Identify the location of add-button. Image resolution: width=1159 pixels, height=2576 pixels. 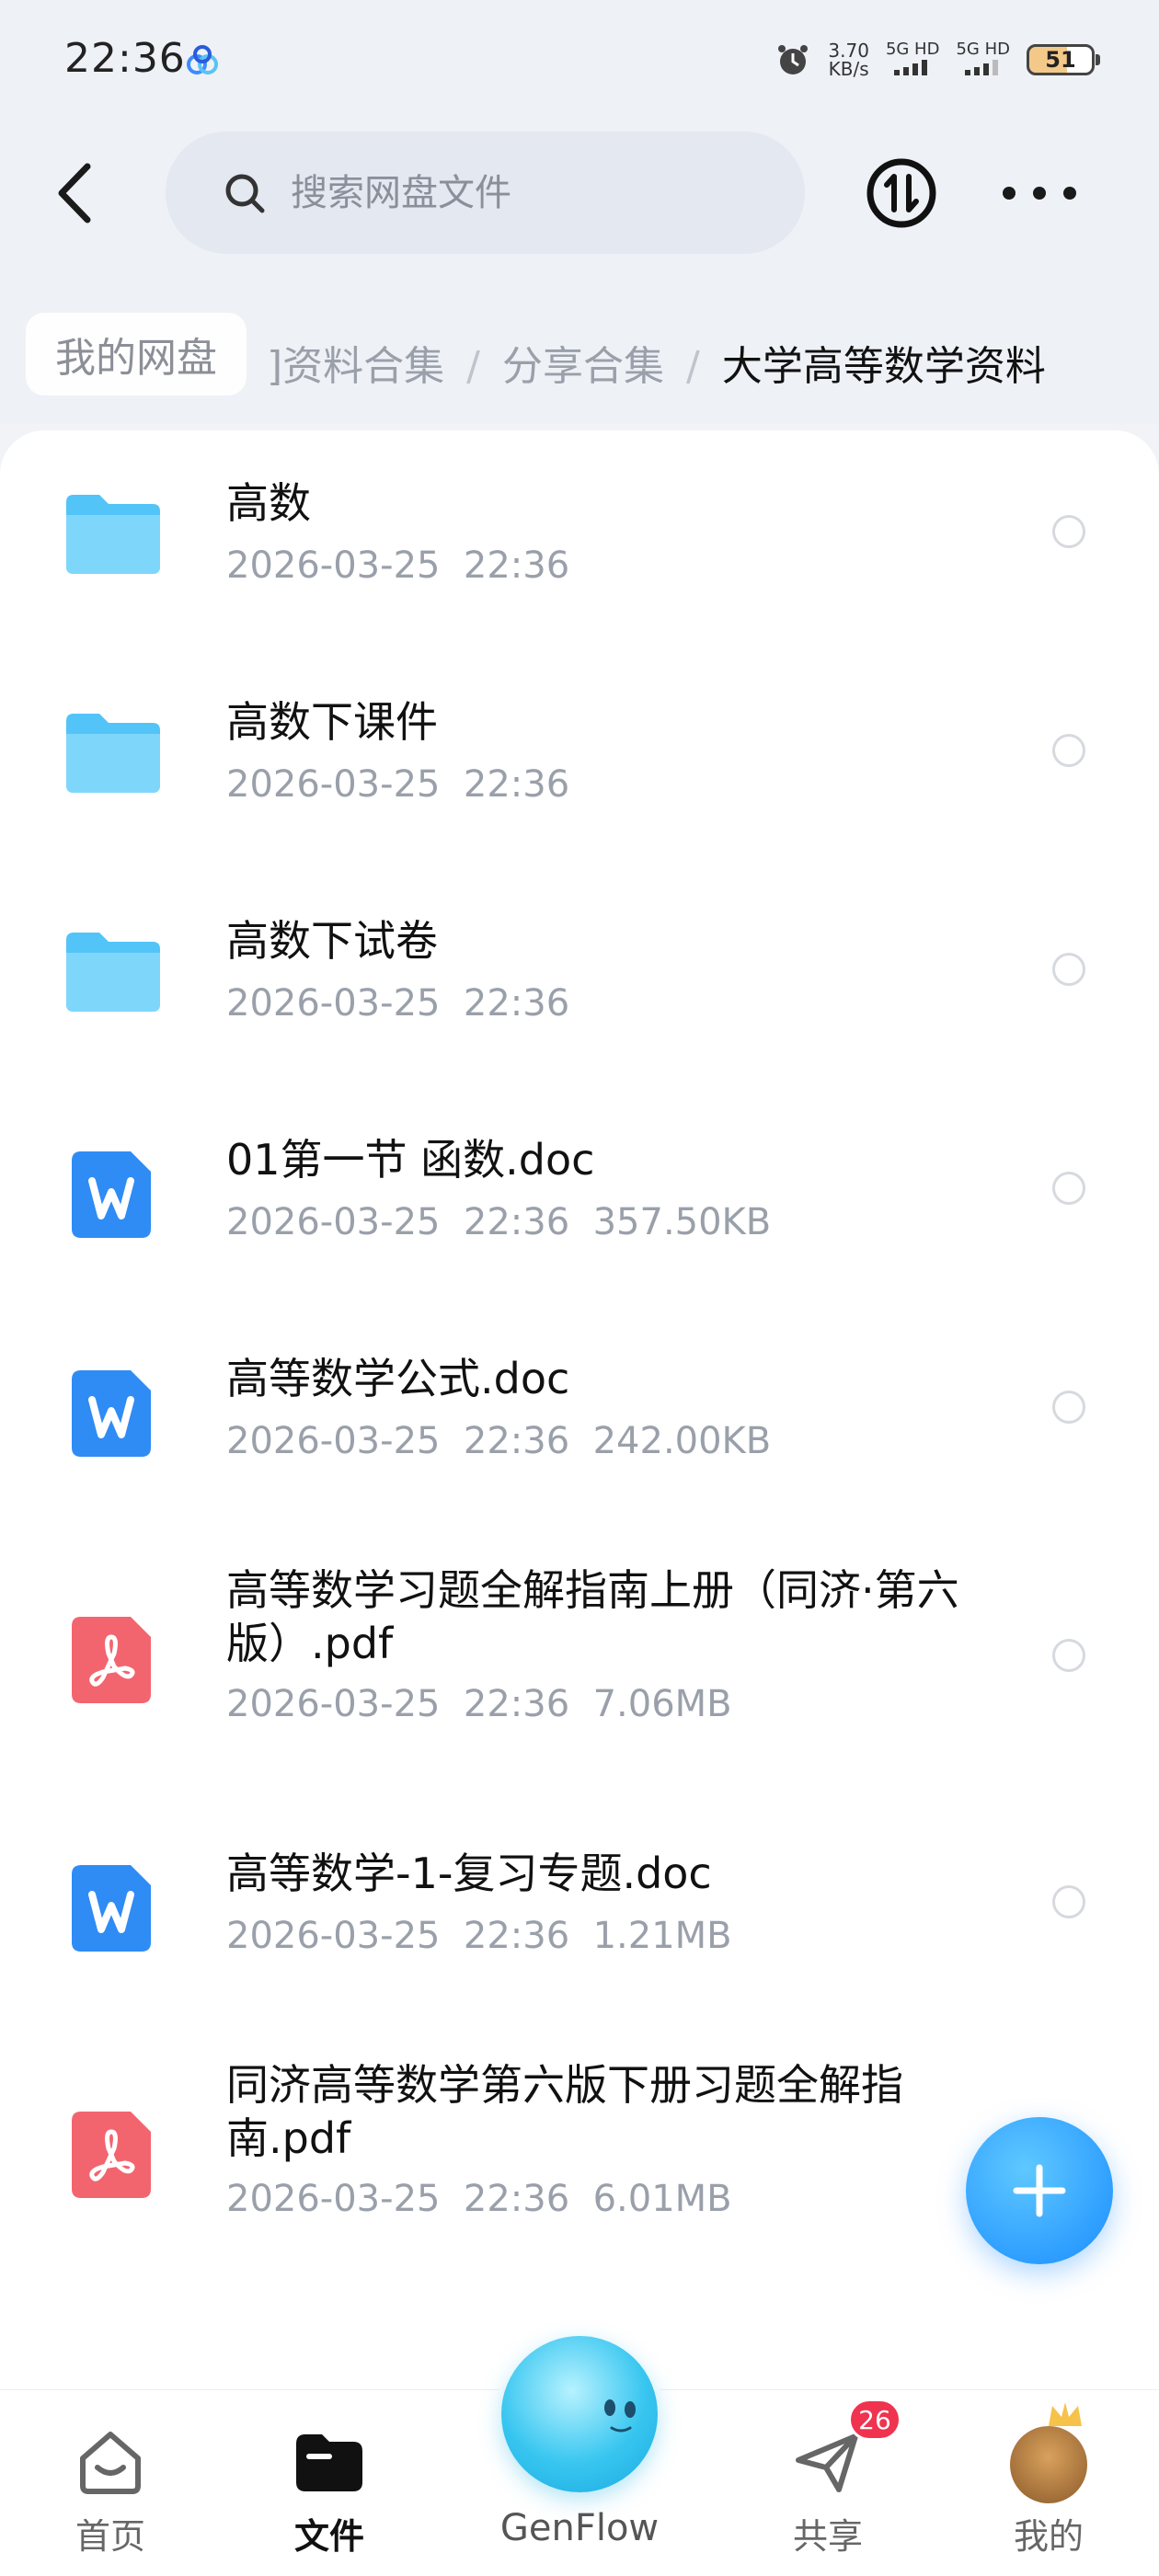
(1039, 2190).